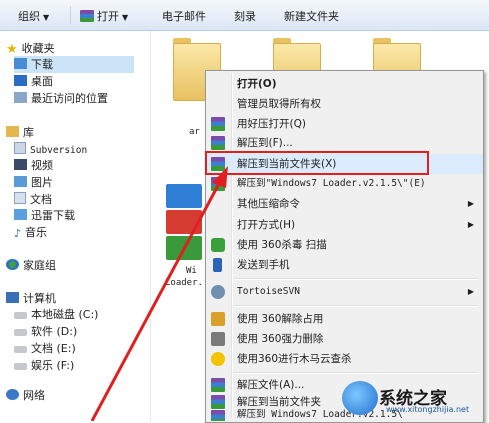 Image resolution: width=489 pixels, height=423 pixels. Describe the element at coordinates (428, 409) in the screenshot. I see `watermark-url: www.xitongzhijia.net` at that location.